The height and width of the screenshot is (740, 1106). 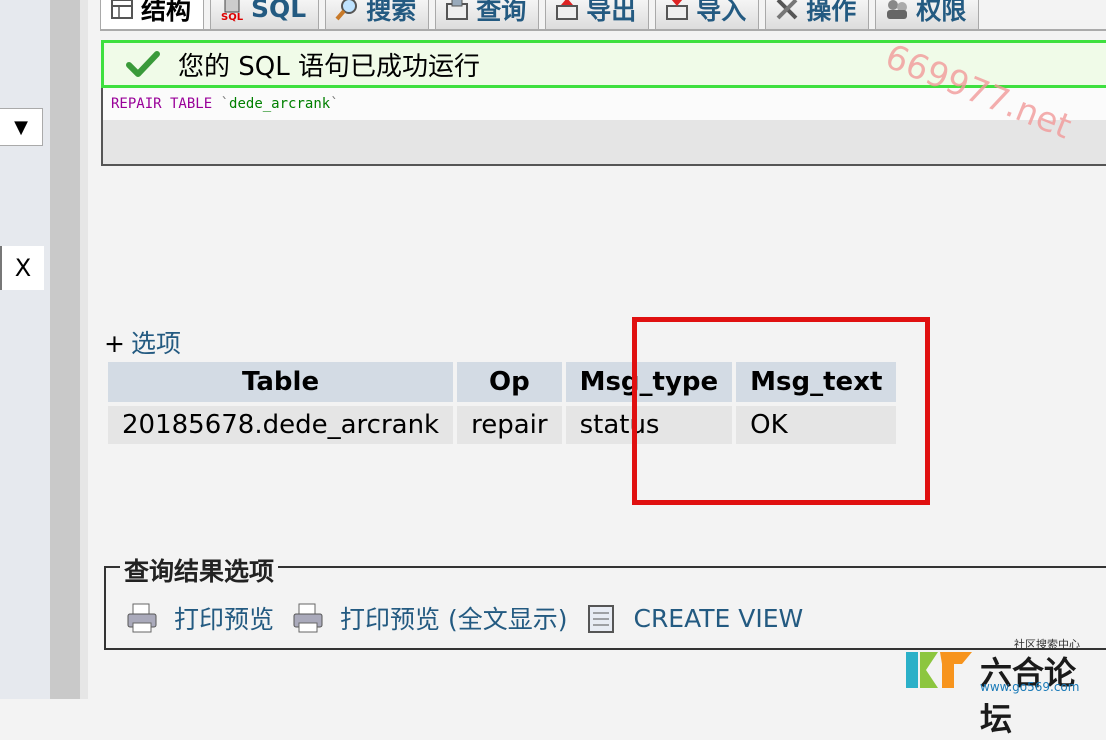 What do you see at coordinates (897, 11) in the screenshot?
I see `privileges-icon` at bounding box center [897, 11].